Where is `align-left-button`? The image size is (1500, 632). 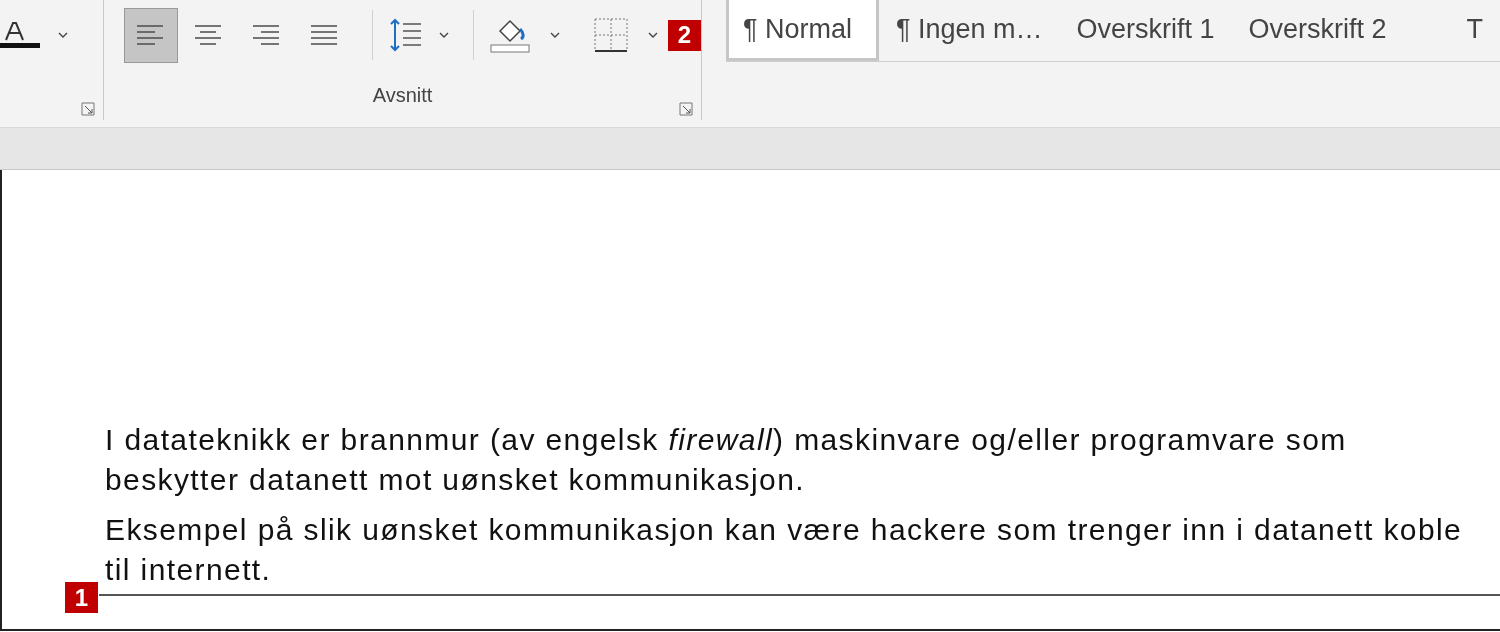
align-left-button is located at coordinates (151, 35).